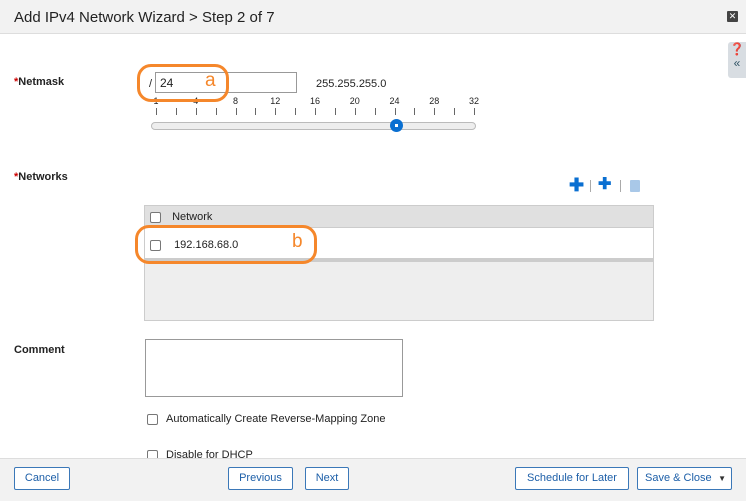 The width and height of the screenshot is (746, 501). What do you see at coordinates (313, 125) in the screenshot?
I see `netmask-slider` at bounding box center [313, 125].